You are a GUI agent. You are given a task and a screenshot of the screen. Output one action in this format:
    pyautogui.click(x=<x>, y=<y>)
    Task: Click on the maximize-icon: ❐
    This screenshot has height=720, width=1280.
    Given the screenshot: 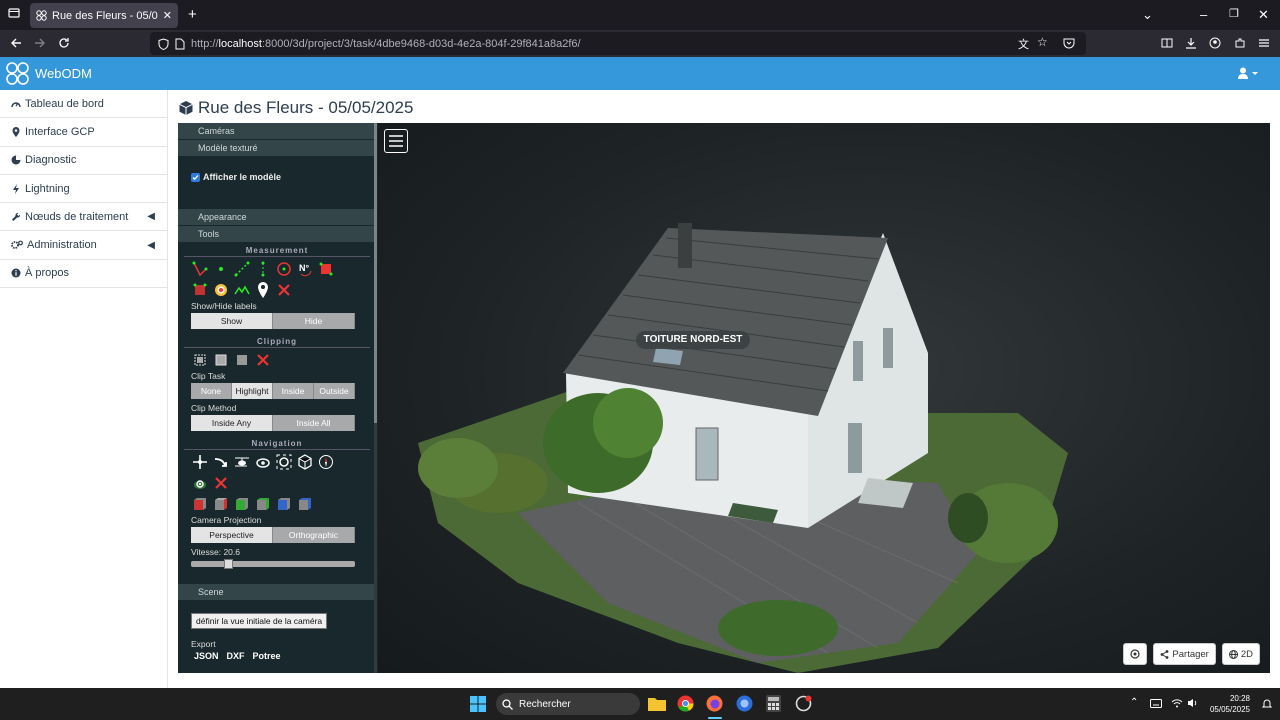 What is the action you would take?
    pyautogui.click(x=1234, y=13)
    